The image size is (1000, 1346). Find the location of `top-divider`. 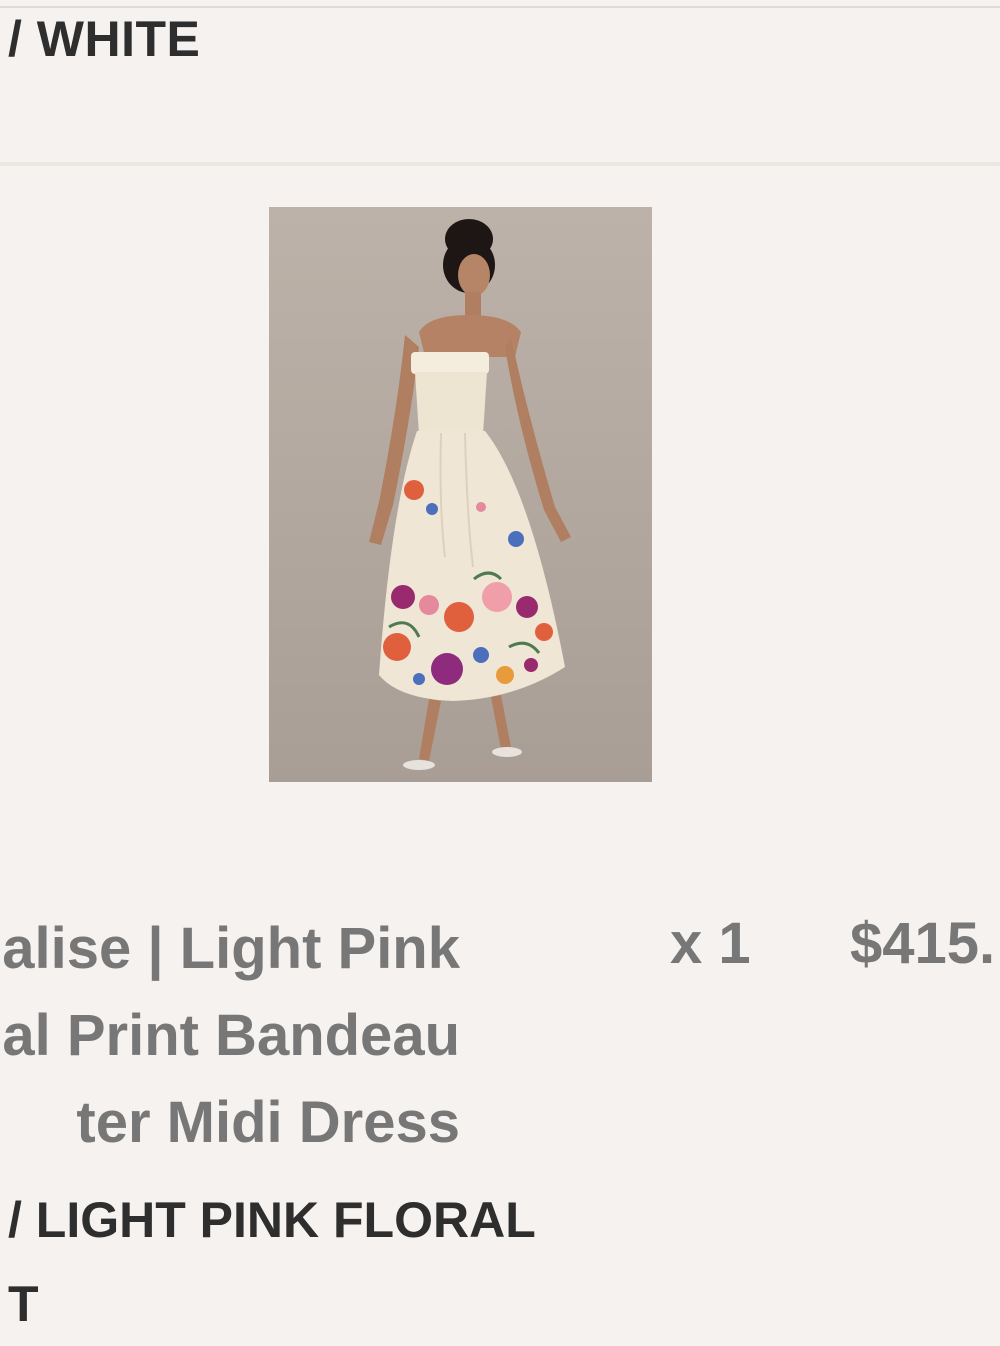

top-divider is located at coordinates (500, 7).